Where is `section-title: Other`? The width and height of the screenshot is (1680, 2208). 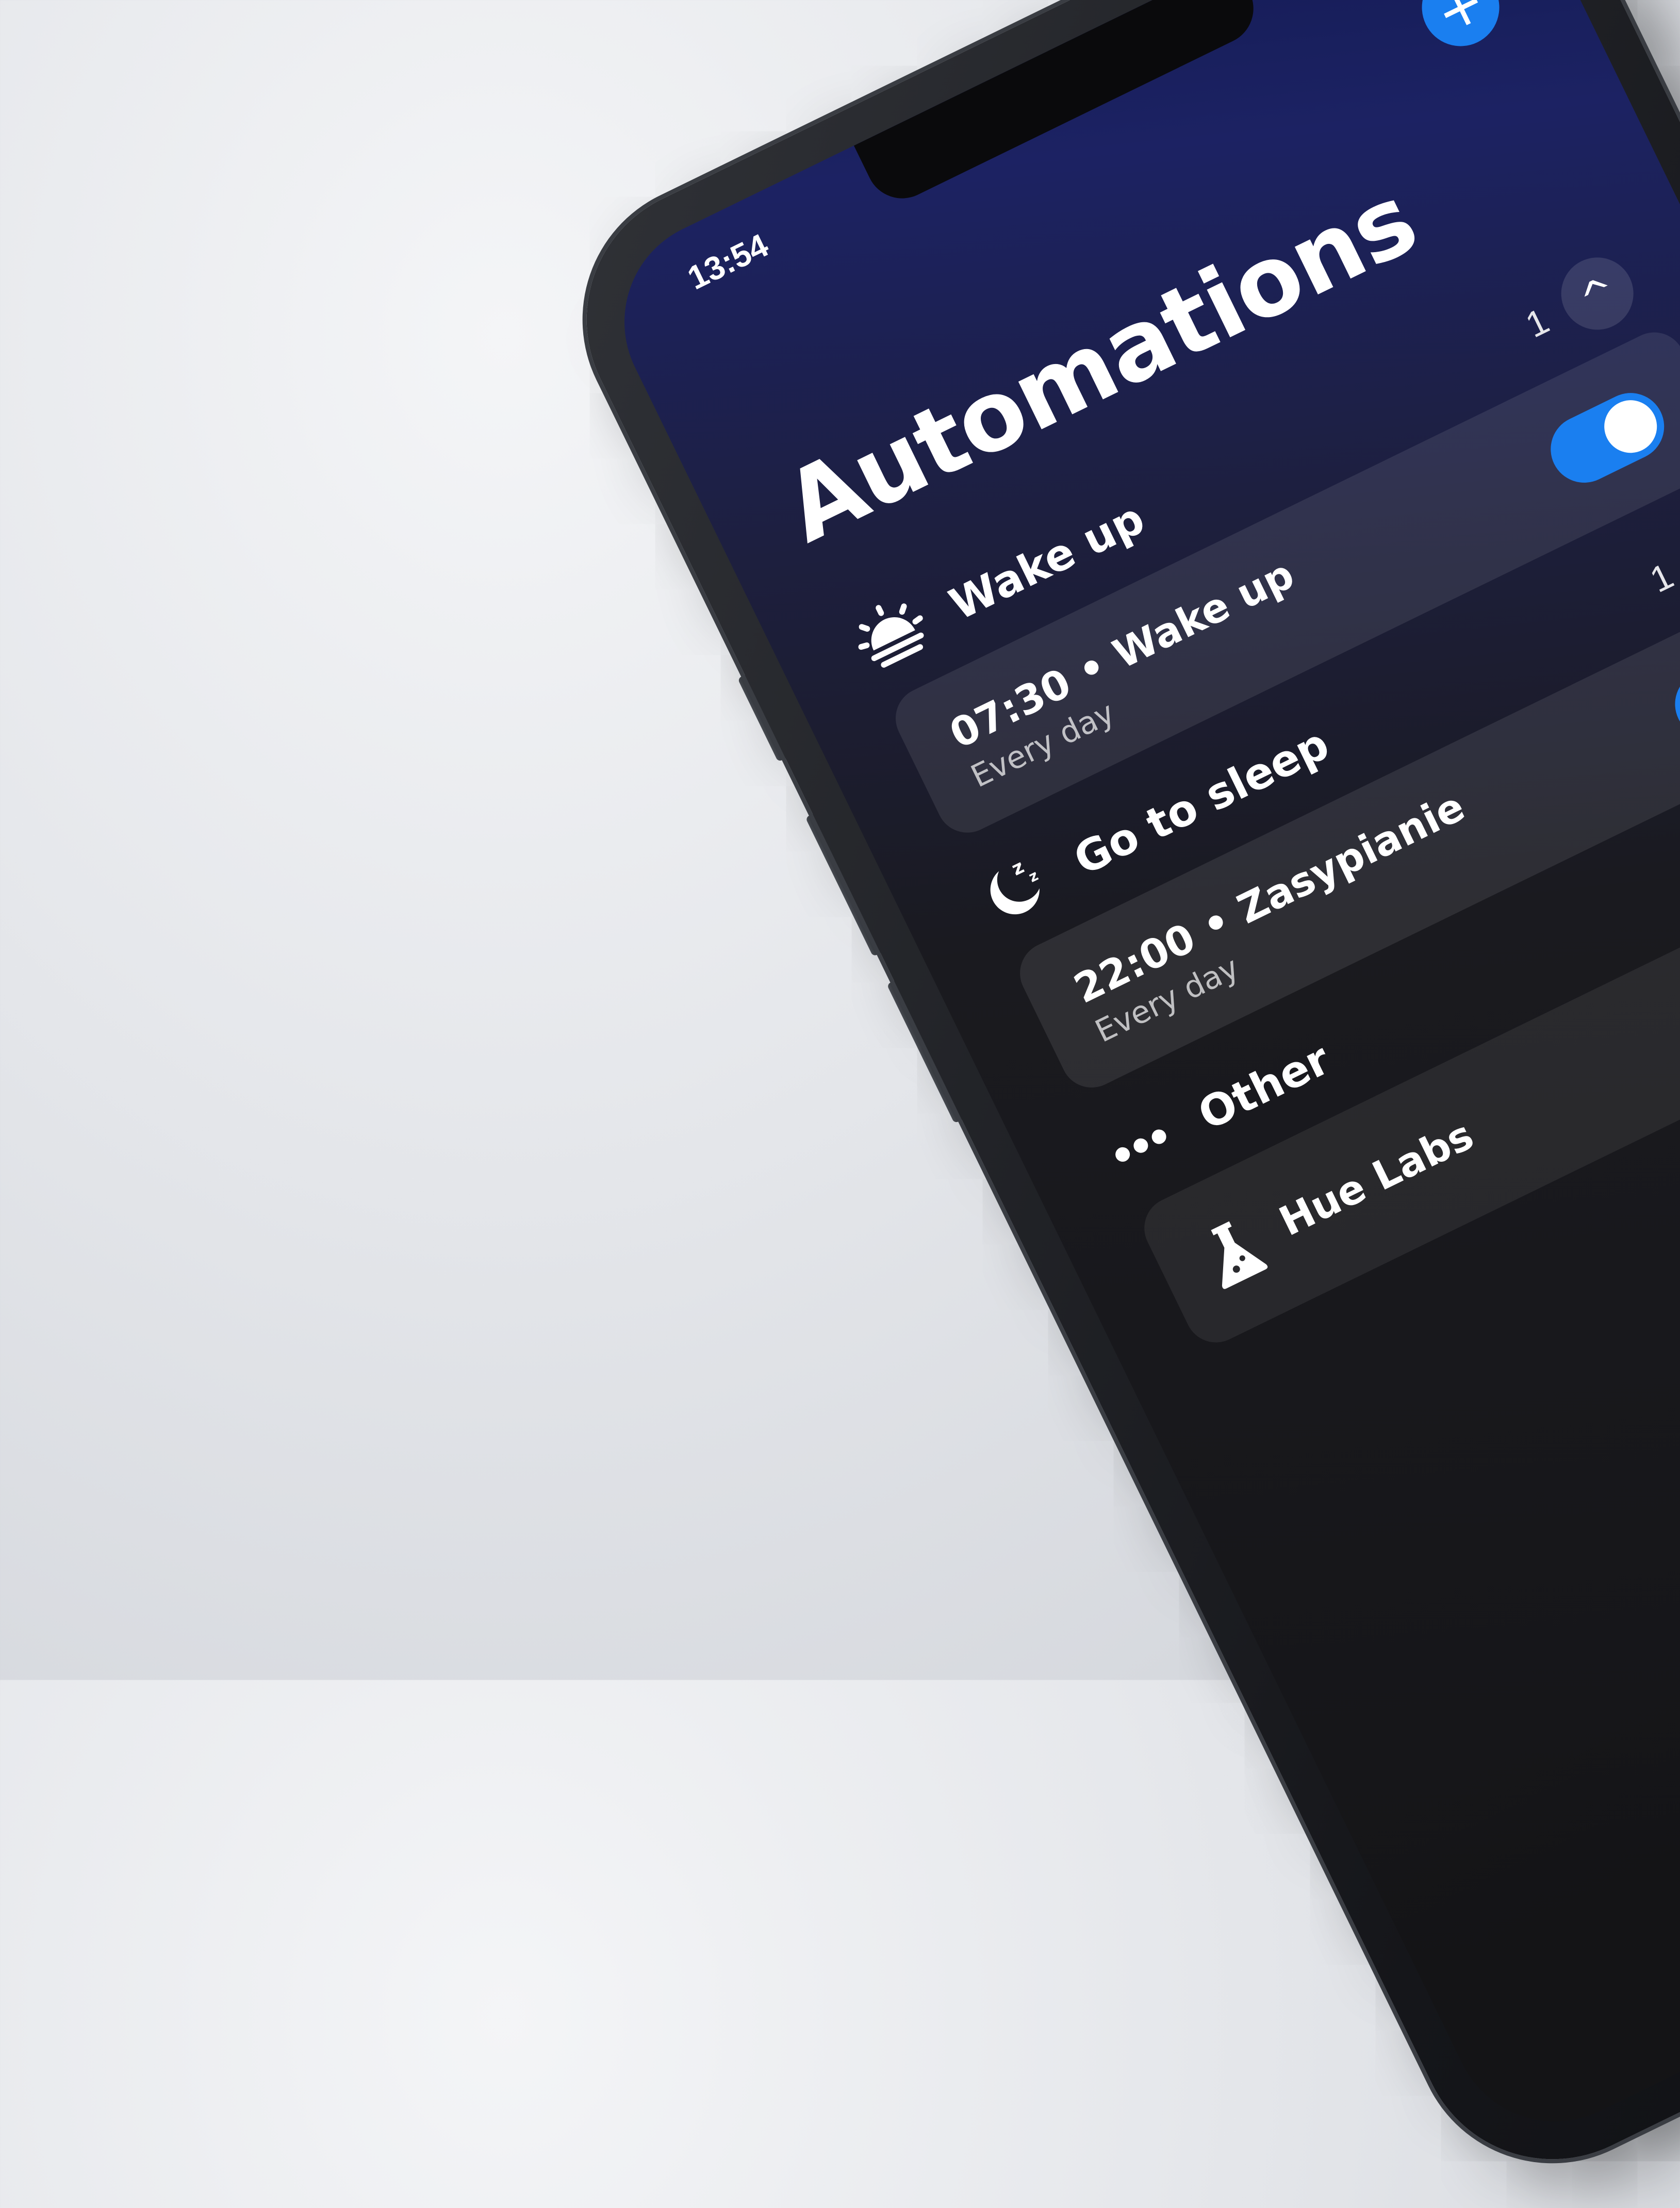
section-title: Other is located at coordinates (1264, 1086).